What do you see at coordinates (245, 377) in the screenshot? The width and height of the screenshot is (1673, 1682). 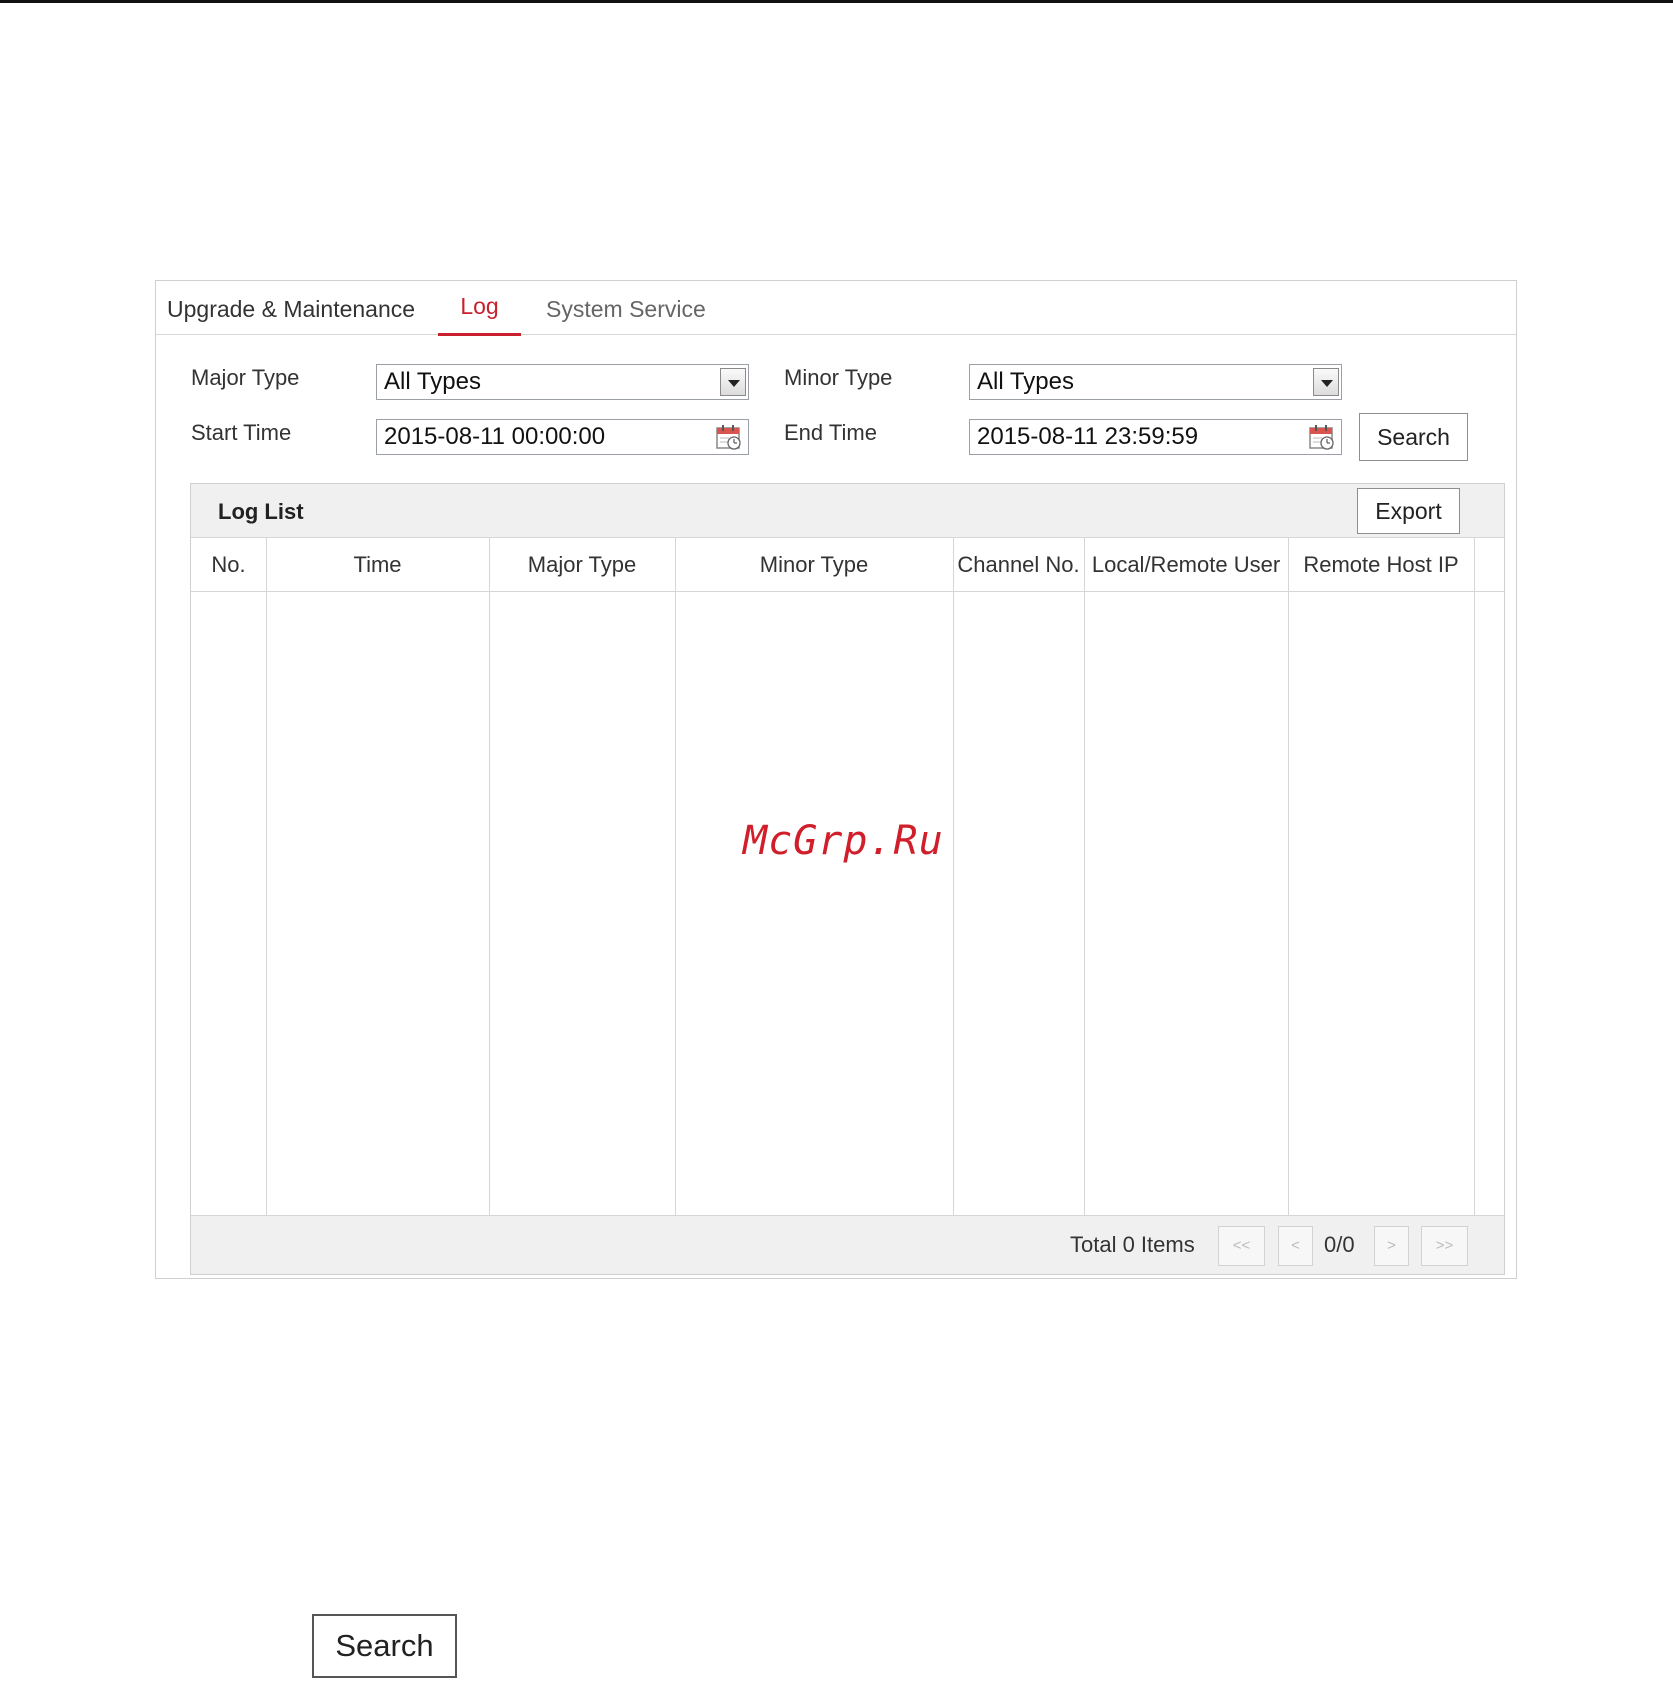 I see `major-type-label: Major Type` at bounding box center [245, 377].